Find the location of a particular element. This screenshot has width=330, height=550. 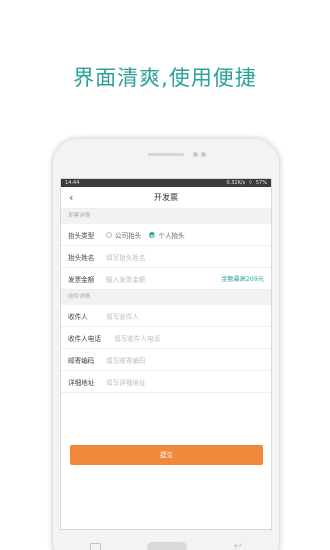

title-type-radio-group: 公司抬头 个人抬头 is located at coordinates (145, 235).